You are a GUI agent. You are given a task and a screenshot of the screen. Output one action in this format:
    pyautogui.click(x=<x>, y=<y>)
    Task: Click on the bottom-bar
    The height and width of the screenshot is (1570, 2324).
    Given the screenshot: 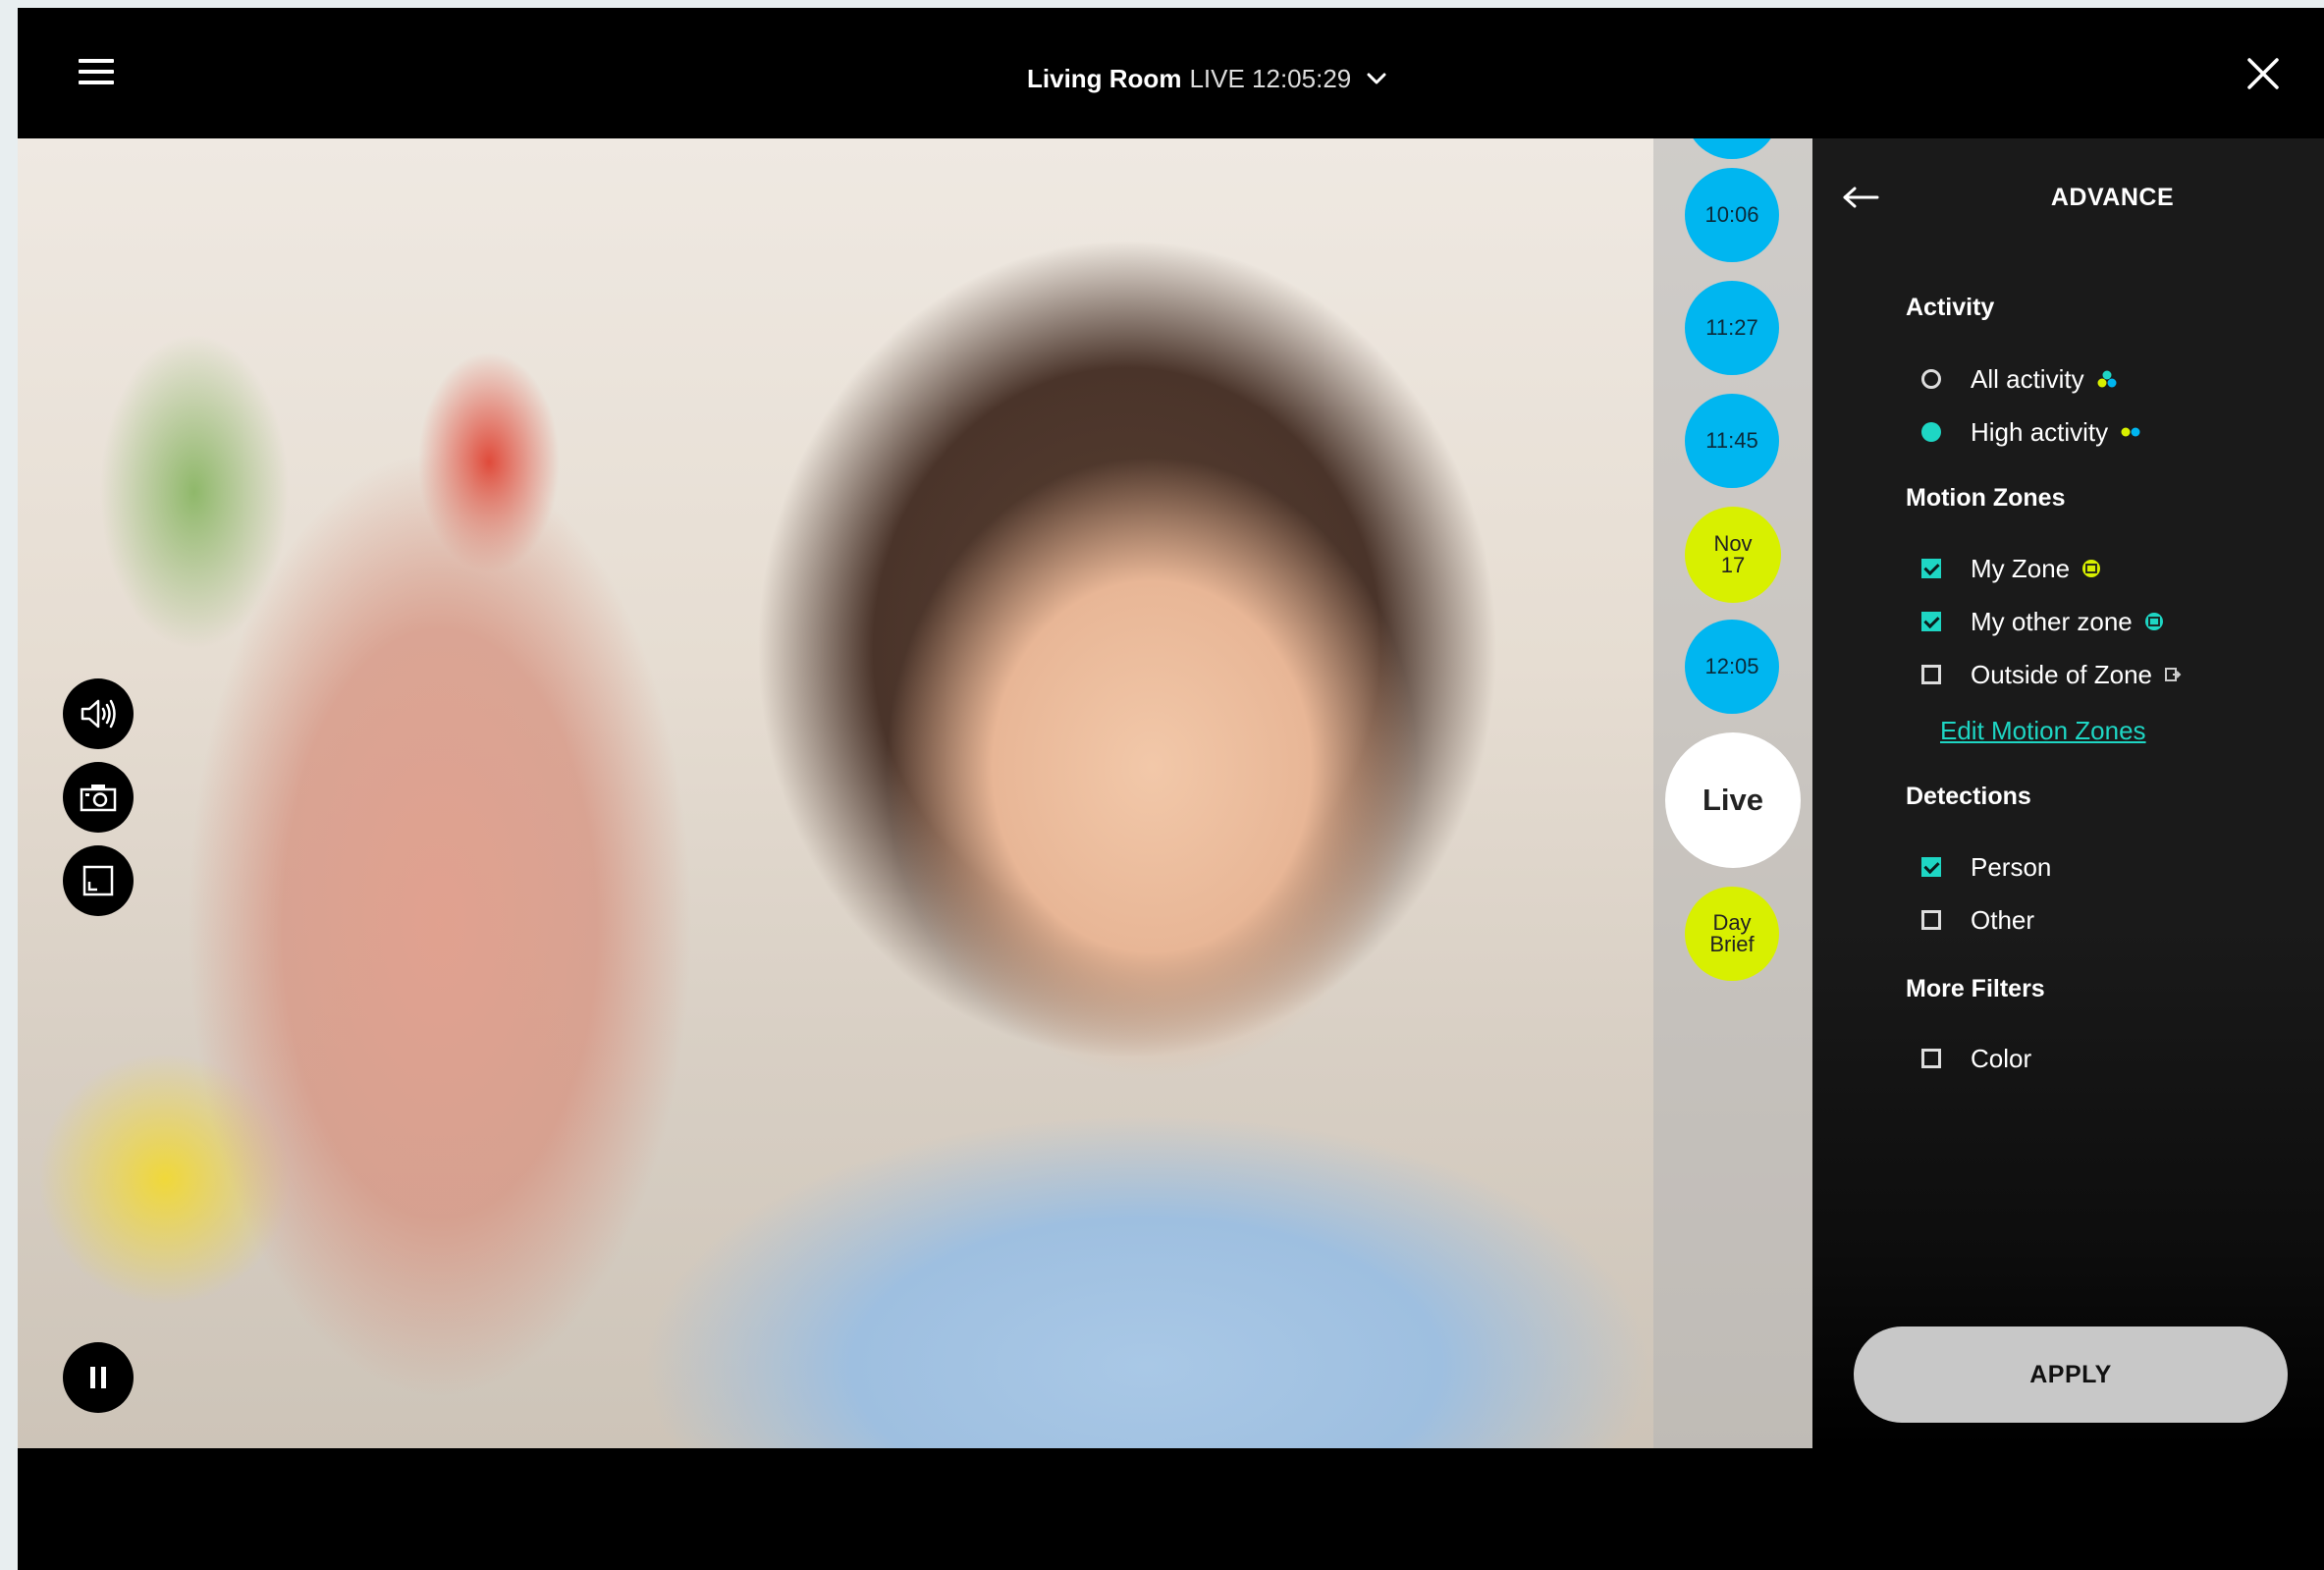 What is the action you would take?
    pyautogui.click(x=1171, y=1509)
    